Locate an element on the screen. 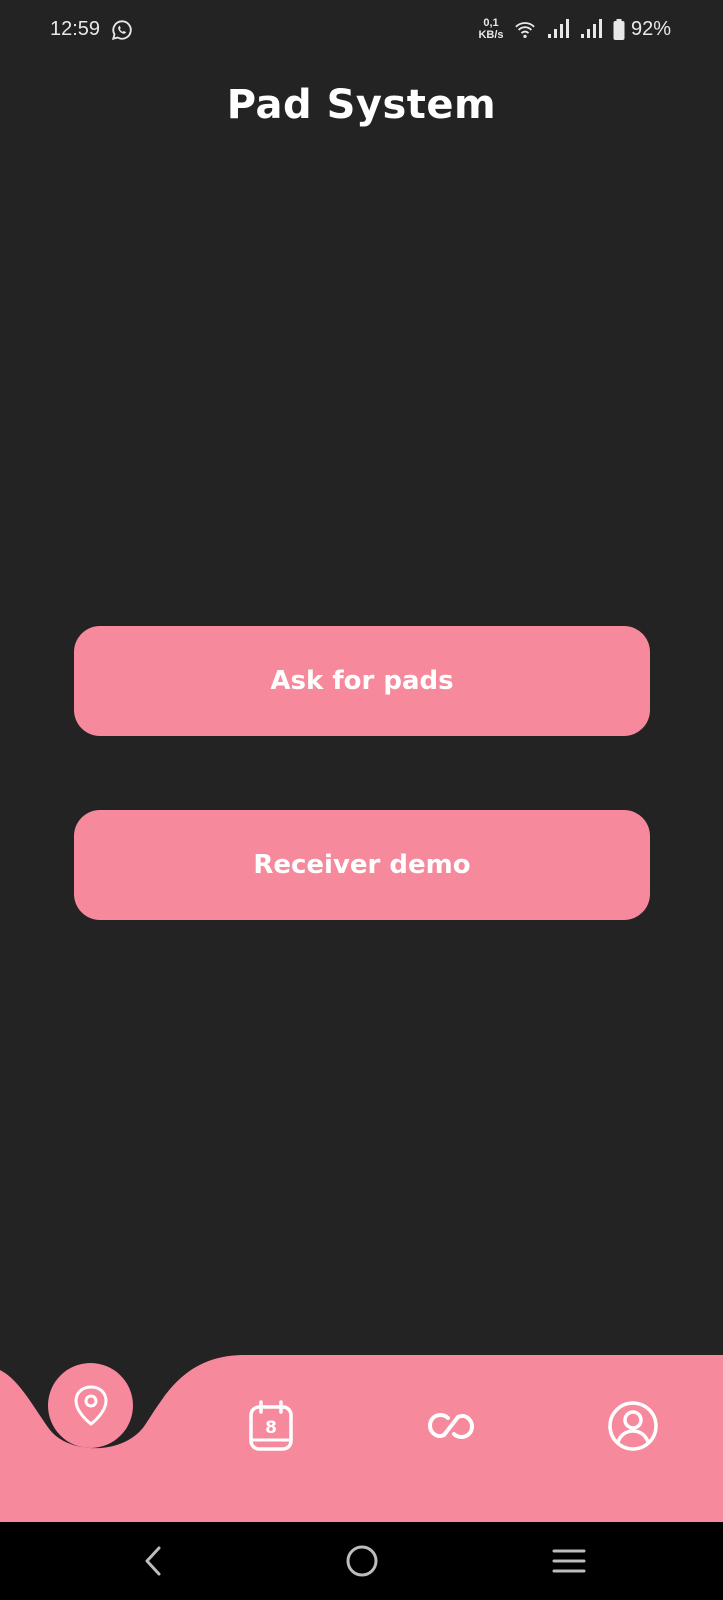  nav-link-button is located at coordinates (451, 1426).